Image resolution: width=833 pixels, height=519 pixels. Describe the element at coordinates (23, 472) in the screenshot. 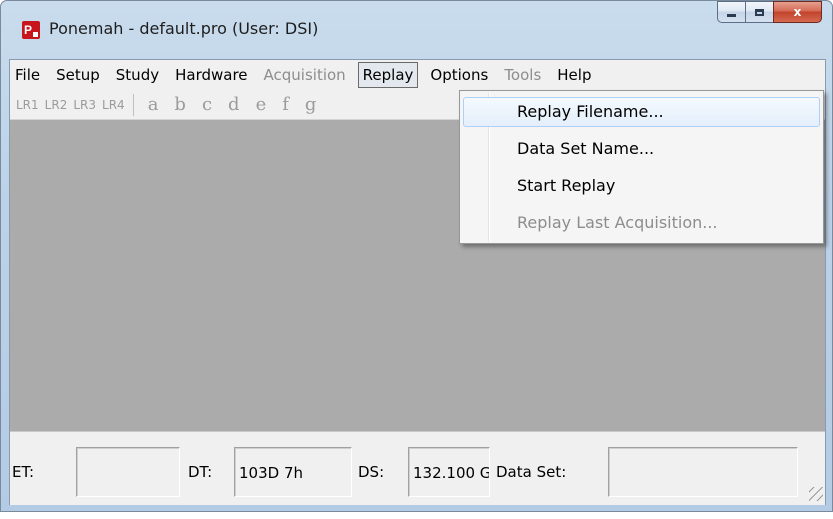

I see `status-et-label: ET:` at that location.